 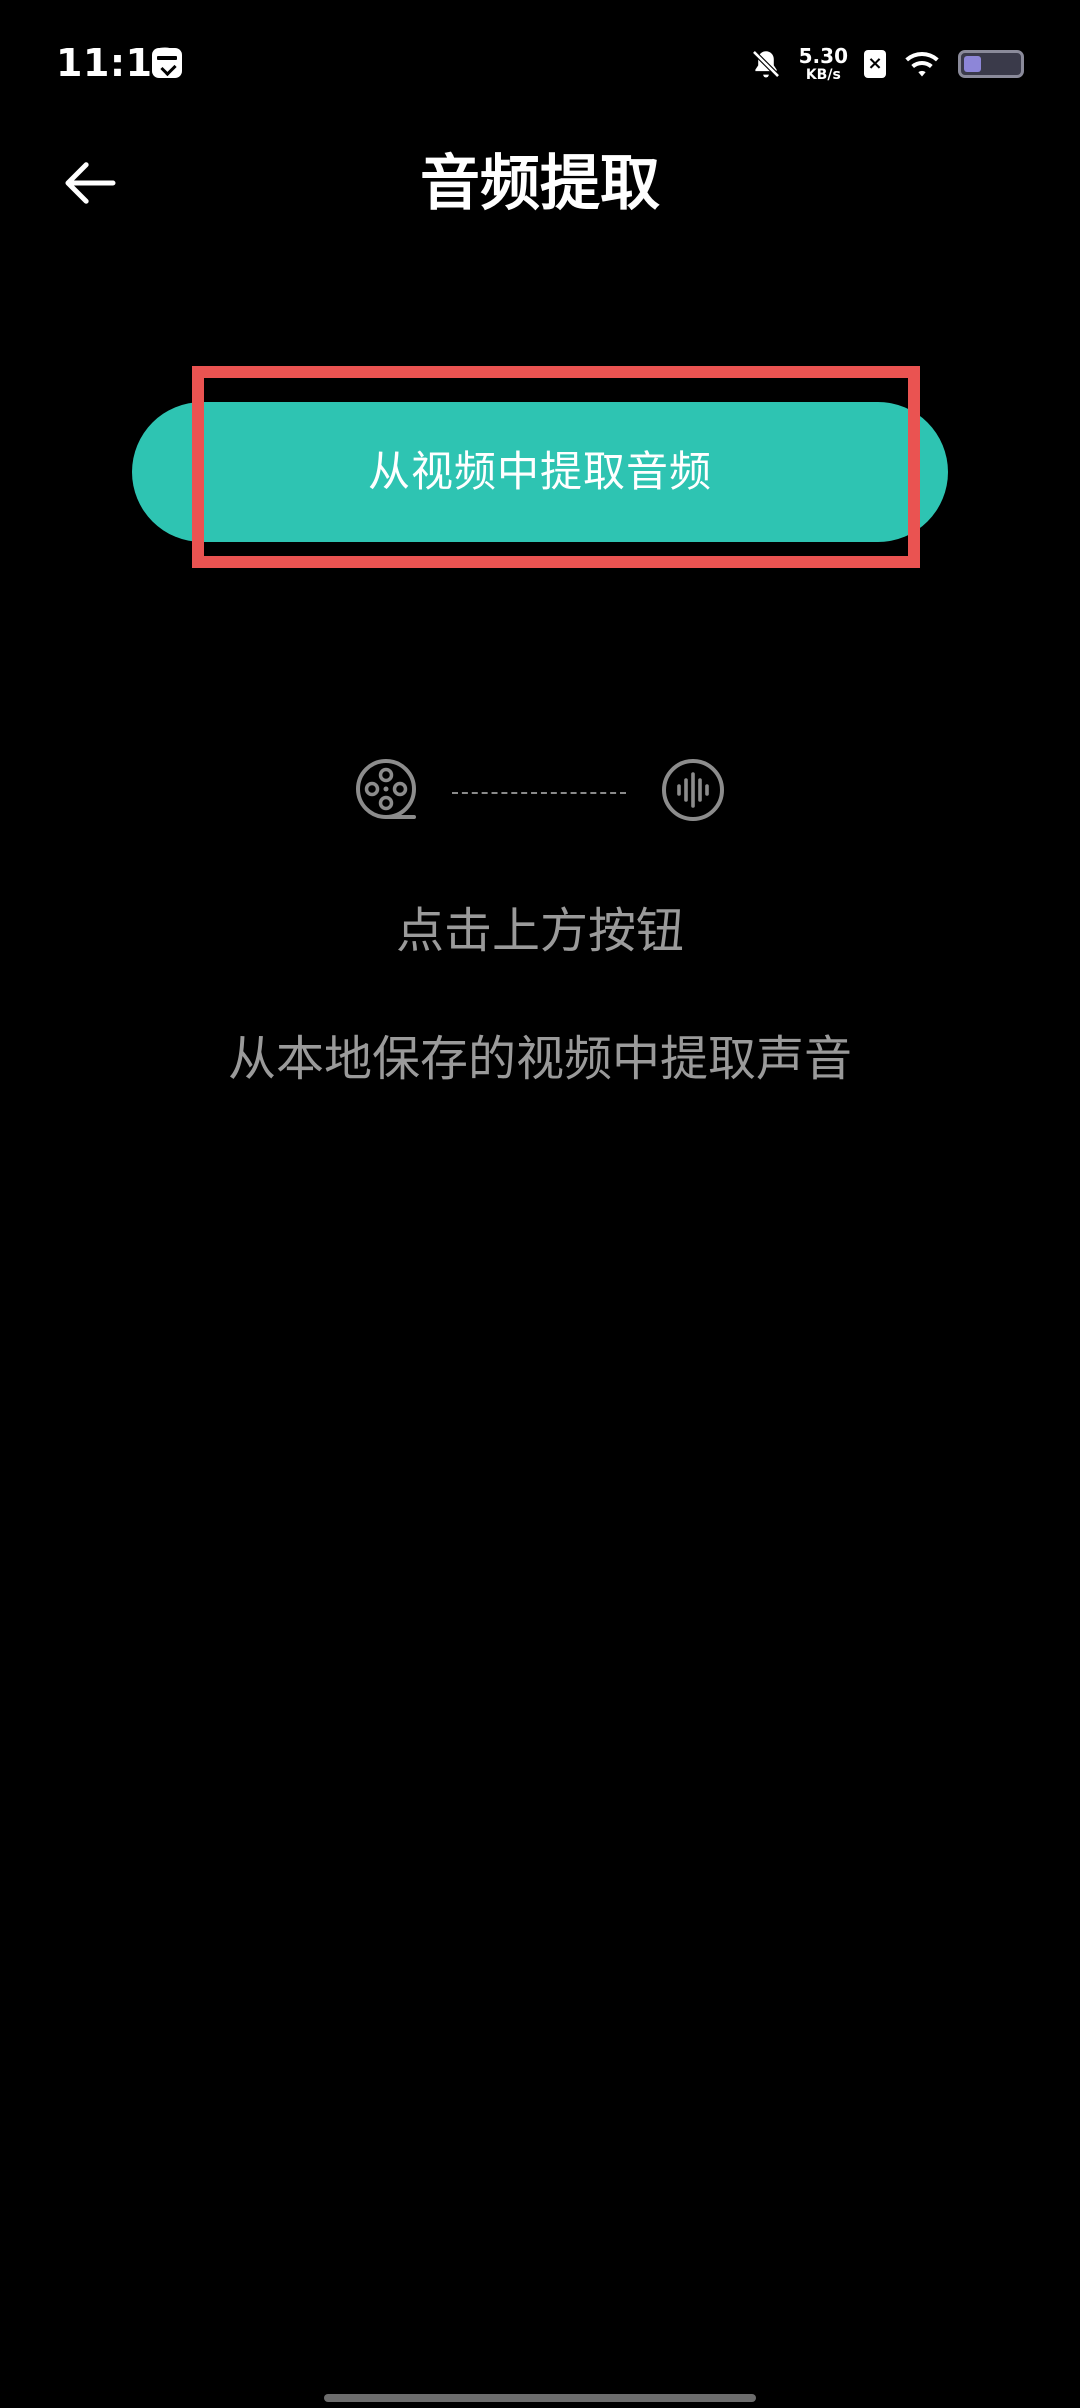 I want to click on battery-fill, so click(x=972, y=64).